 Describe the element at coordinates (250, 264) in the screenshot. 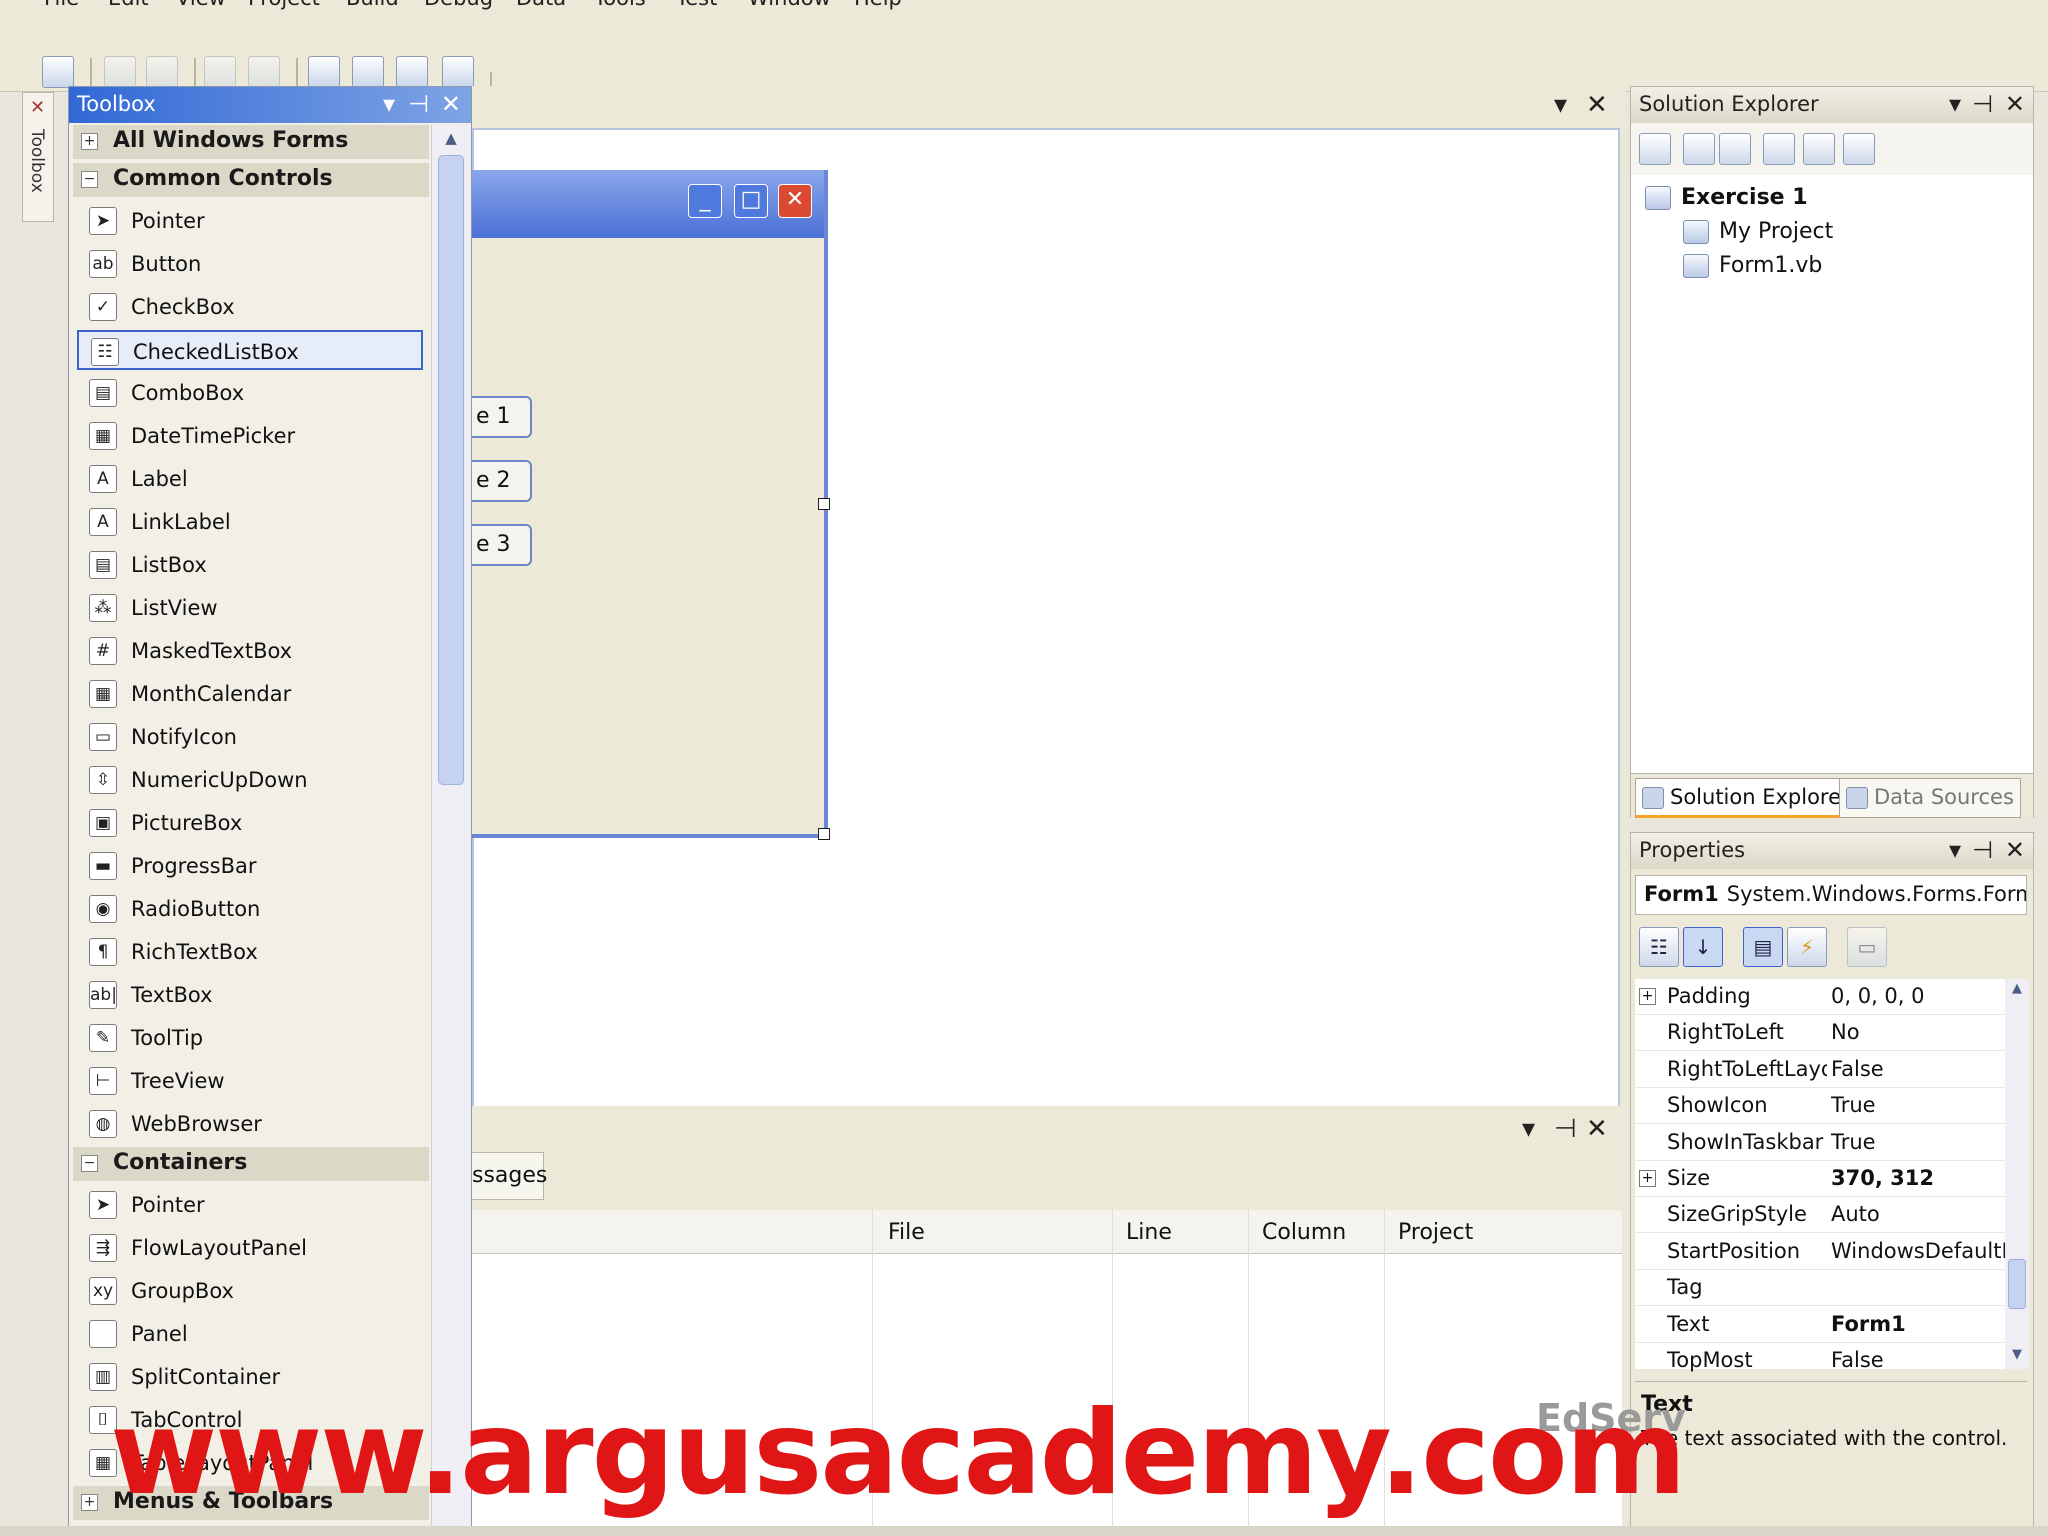

I see `toolbox-item: ab Button` at that location.